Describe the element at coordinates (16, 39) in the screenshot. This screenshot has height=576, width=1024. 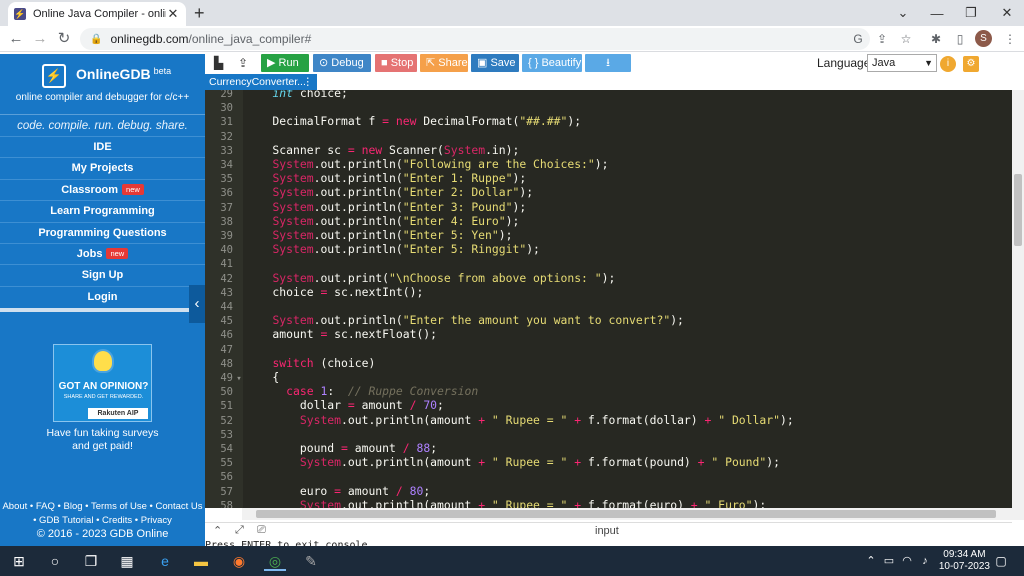
I see `back-icon: ←` at that location.